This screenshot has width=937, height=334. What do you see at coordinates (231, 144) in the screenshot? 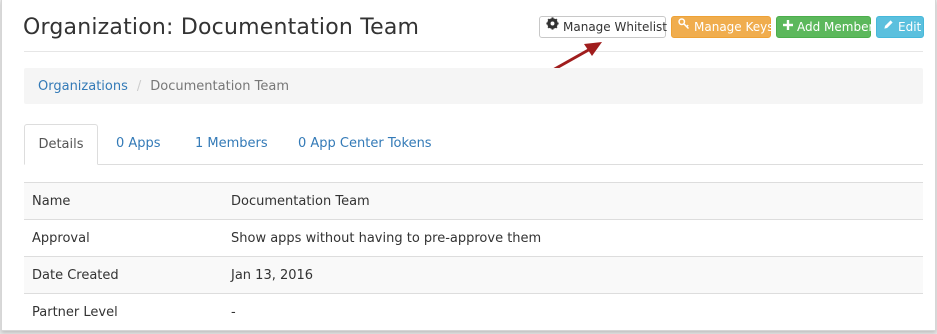
I see `tab-members: 1 Members` at bounding box center [231, 144].